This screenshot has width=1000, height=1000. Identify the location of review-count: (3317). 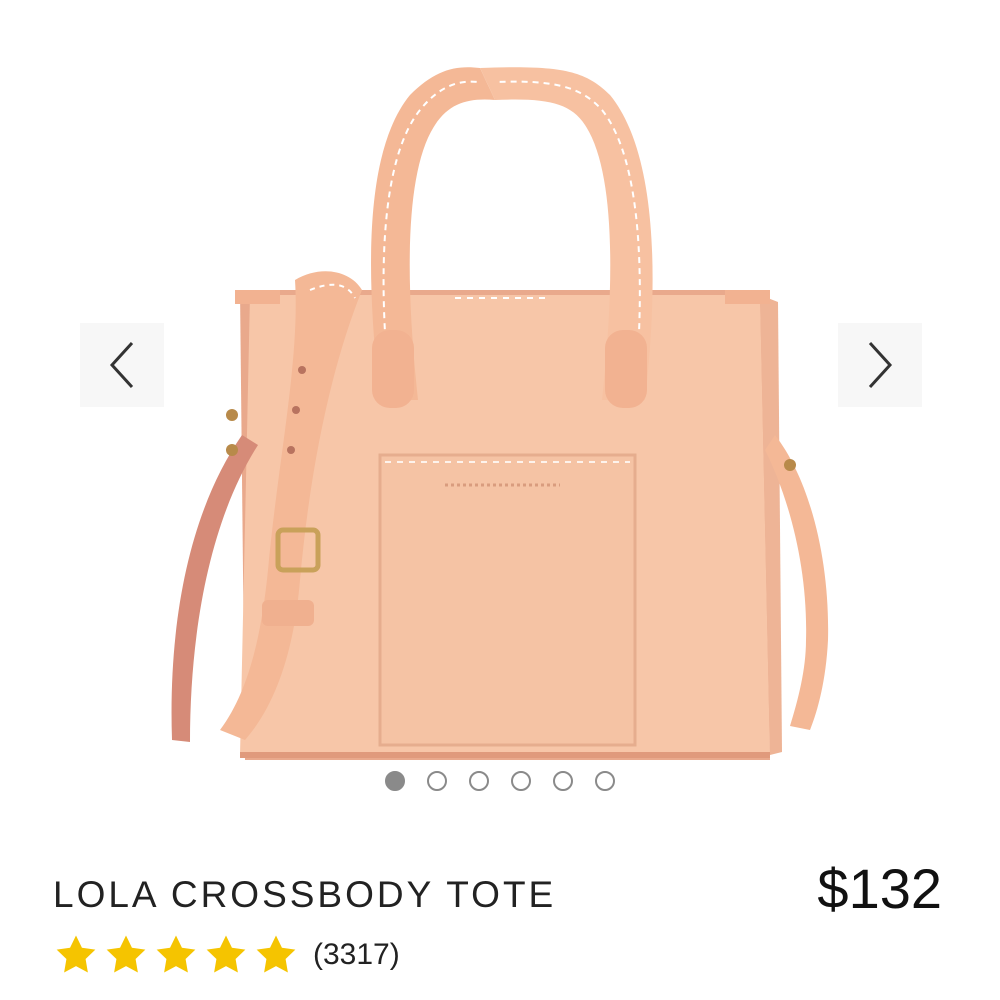
(356, 955).